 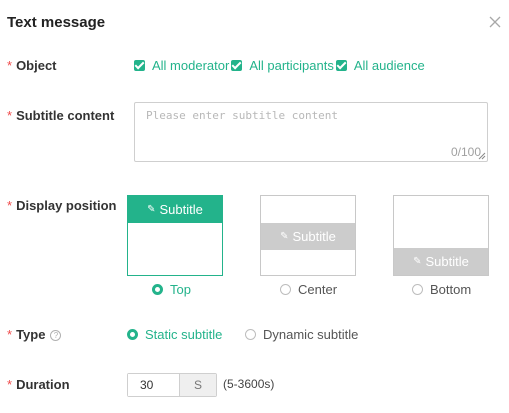 What do you see at coordinates (495, 22) in the screenshot?
I see `close-icon` at bounding box center [495, 22].